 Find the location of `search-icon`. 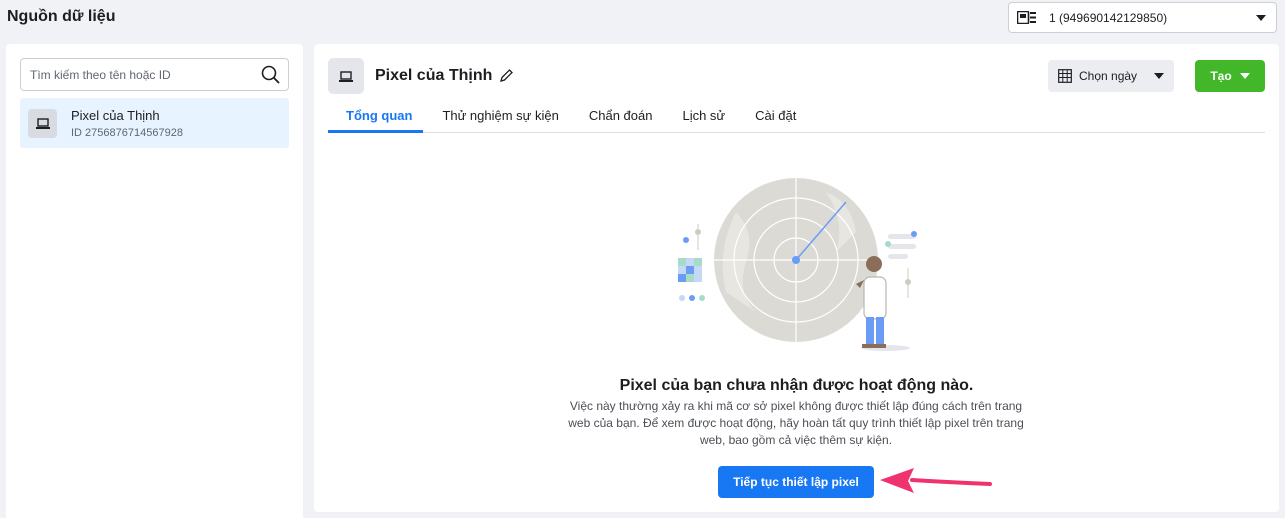

search-icon is located at coordinates (270, 74).